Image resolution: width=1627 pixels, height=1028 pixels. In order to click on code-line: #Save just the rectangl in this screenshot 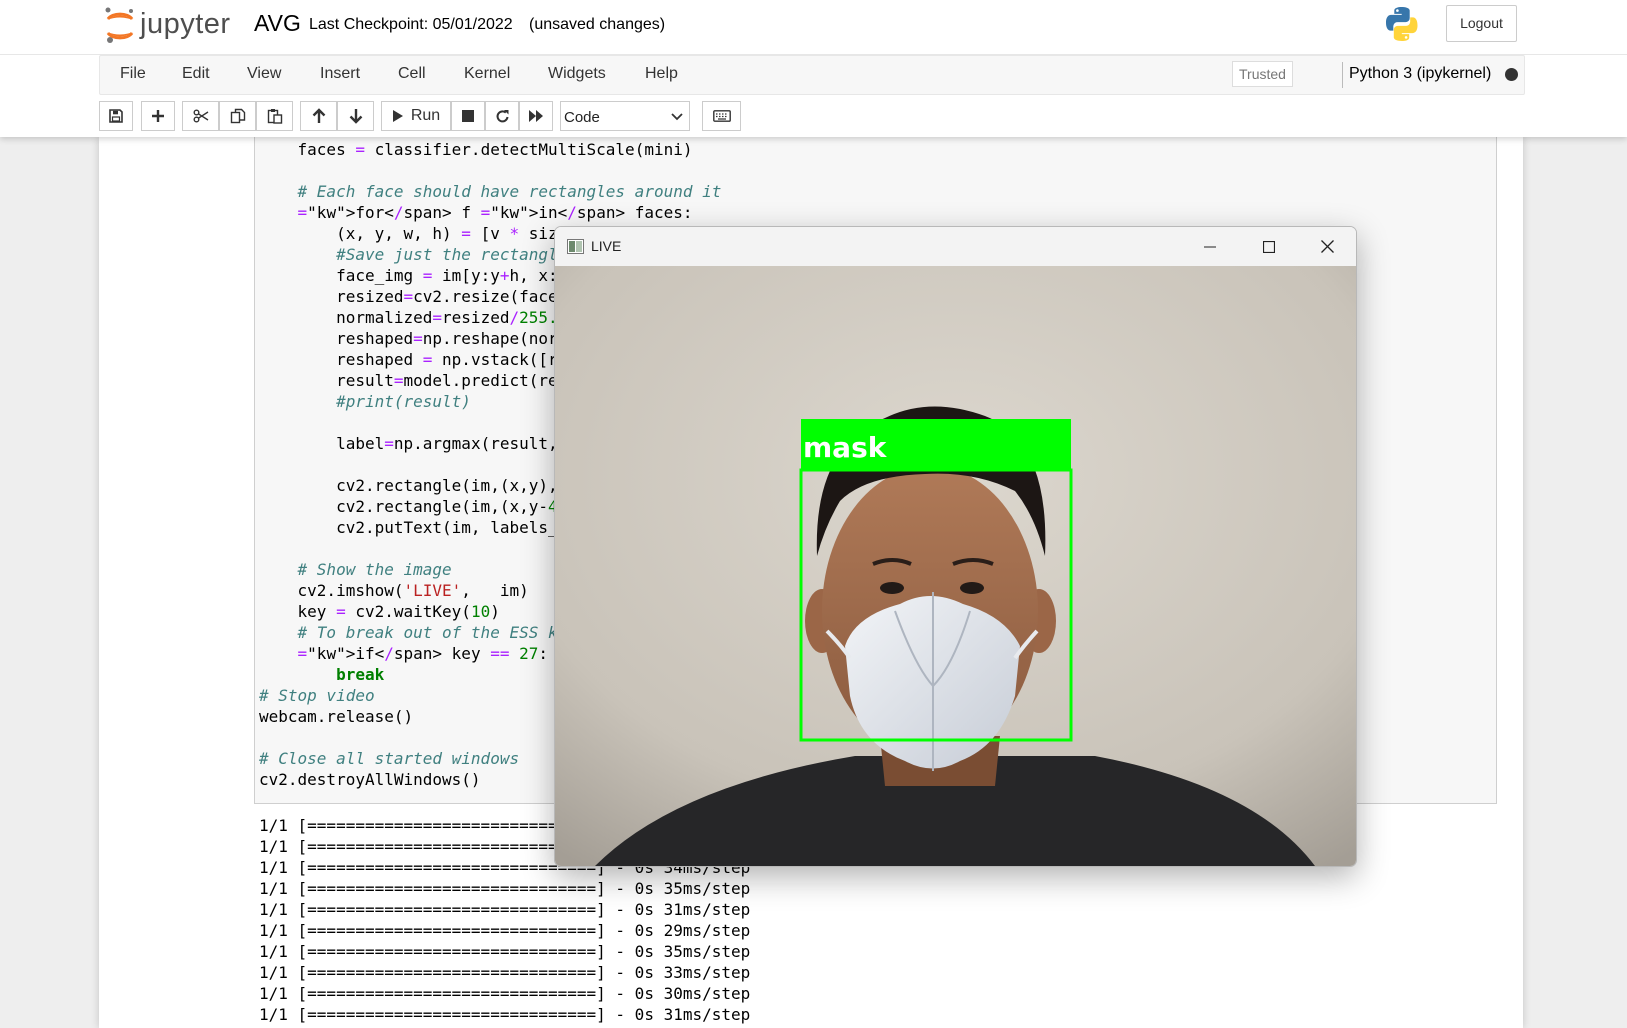, I will do `click(408, 254)`.